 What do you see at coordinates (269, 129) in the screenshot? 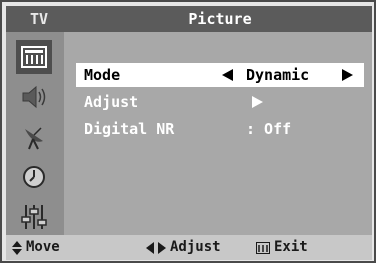
I see `digital-nr-value: : Off` at bounding box center [269, 129].